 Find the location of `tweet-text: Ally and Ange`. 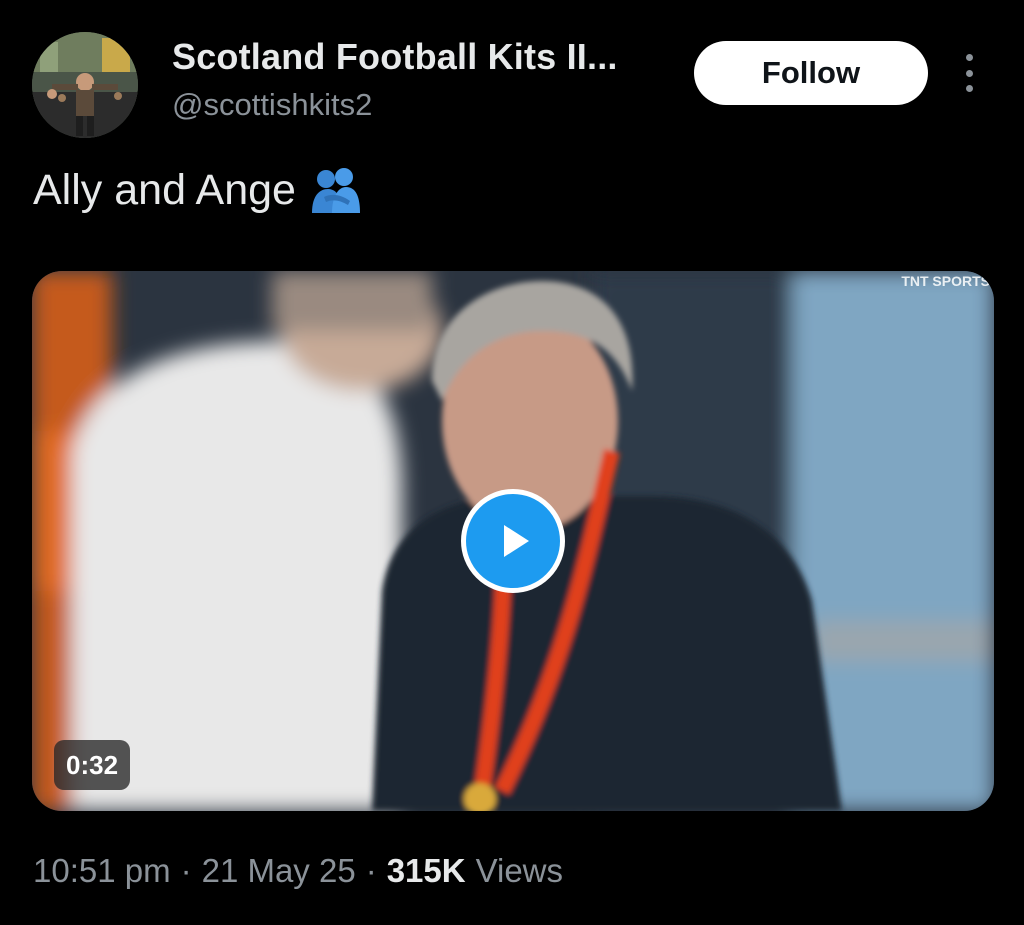

tweet-text: Ally and Ange is located at coordinates (197, 190).